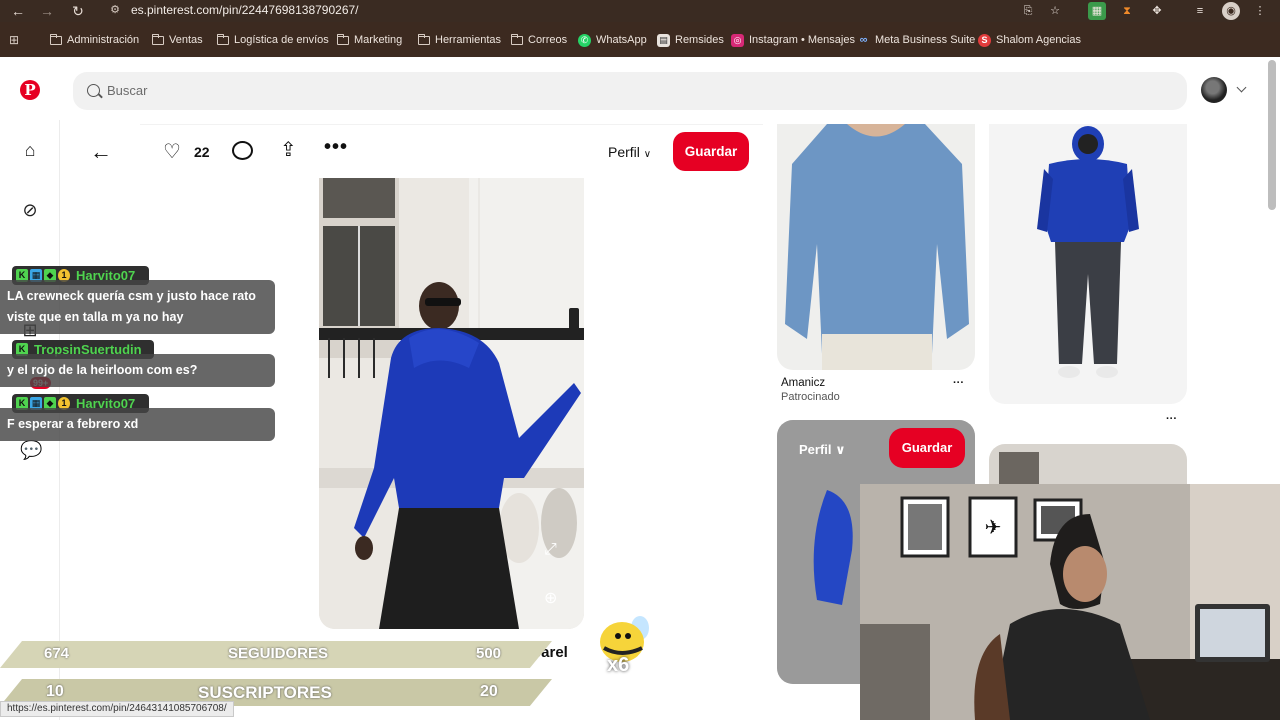 The image size is (1280, 720). What do you see at coordinates (984, 40) in the screenshot?
I see `shalom-icon: S` at bounding box center [984, 40].